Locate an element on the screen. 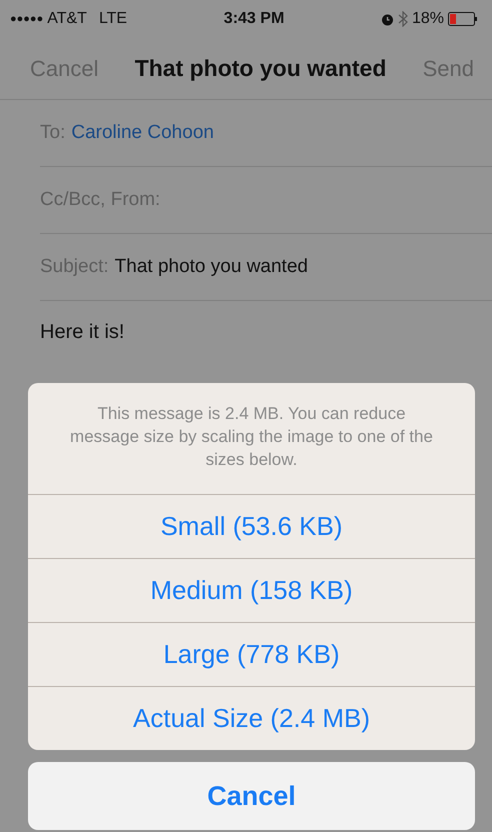  signal-strength: ●●●●● is located at coordinates (27, 19).